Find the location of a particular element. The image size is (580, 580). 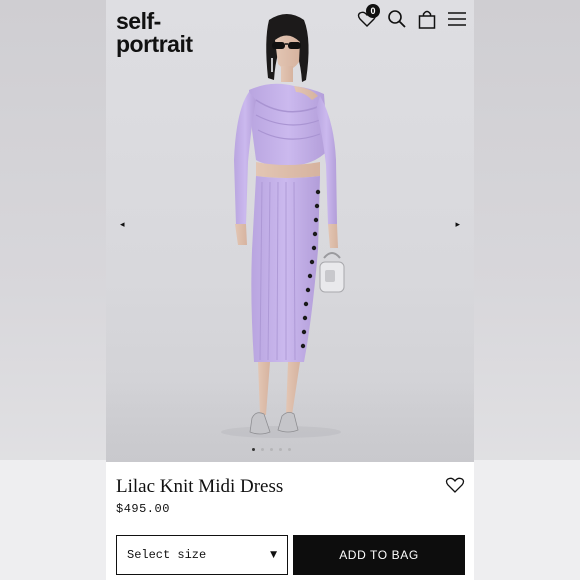

shopping-bag-icon is located at coordinates (427, 19).